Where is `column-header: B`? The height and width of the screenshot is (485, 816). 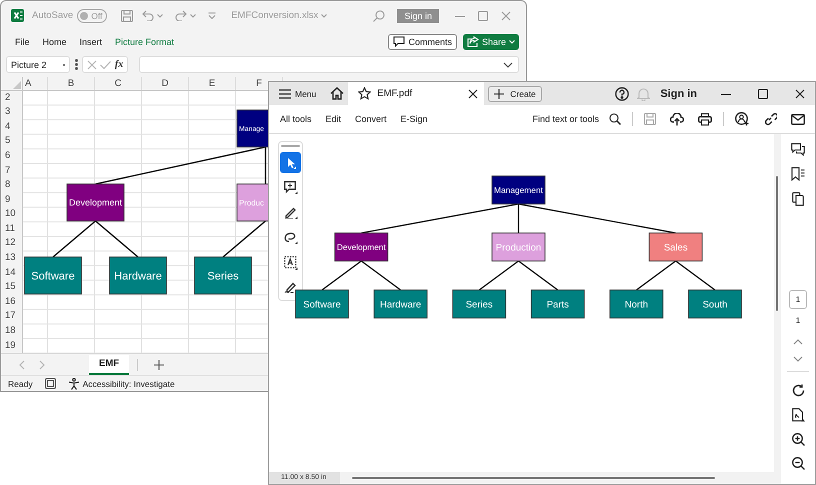
column-header: B is located at coordinates (71, 83).